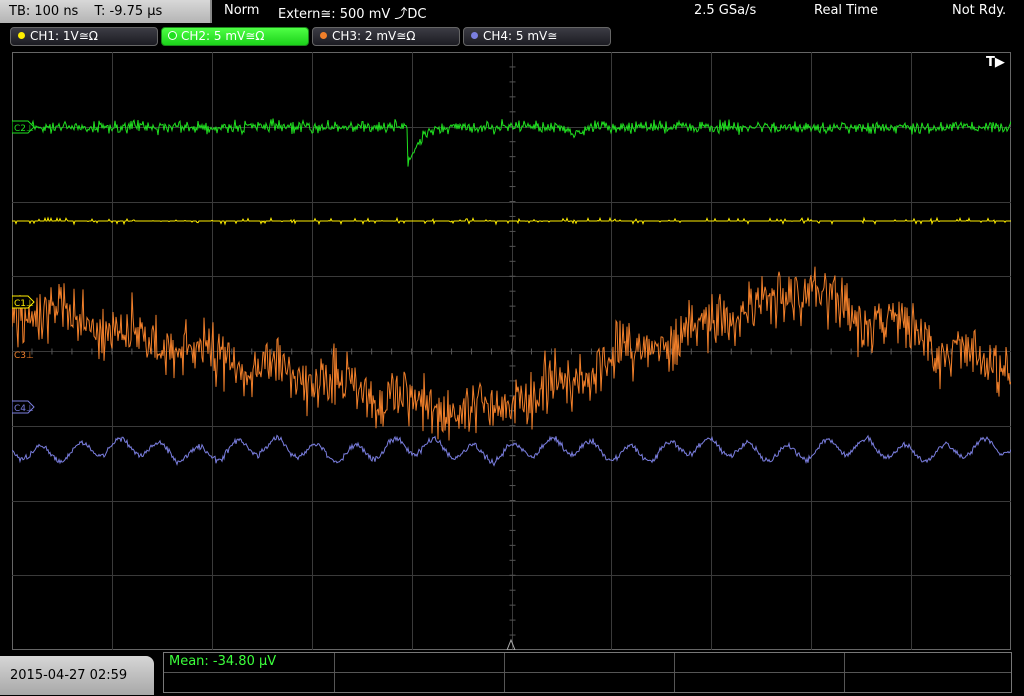 This screenshot has height=696, width=1024. I want to click on channel-1-tab: CH1: 1V≅Ω, so click(84, 36).